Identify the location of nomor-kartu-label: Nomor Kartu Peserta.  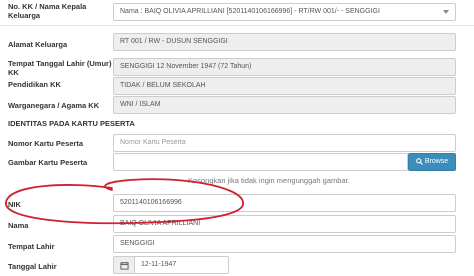
(46, 143).